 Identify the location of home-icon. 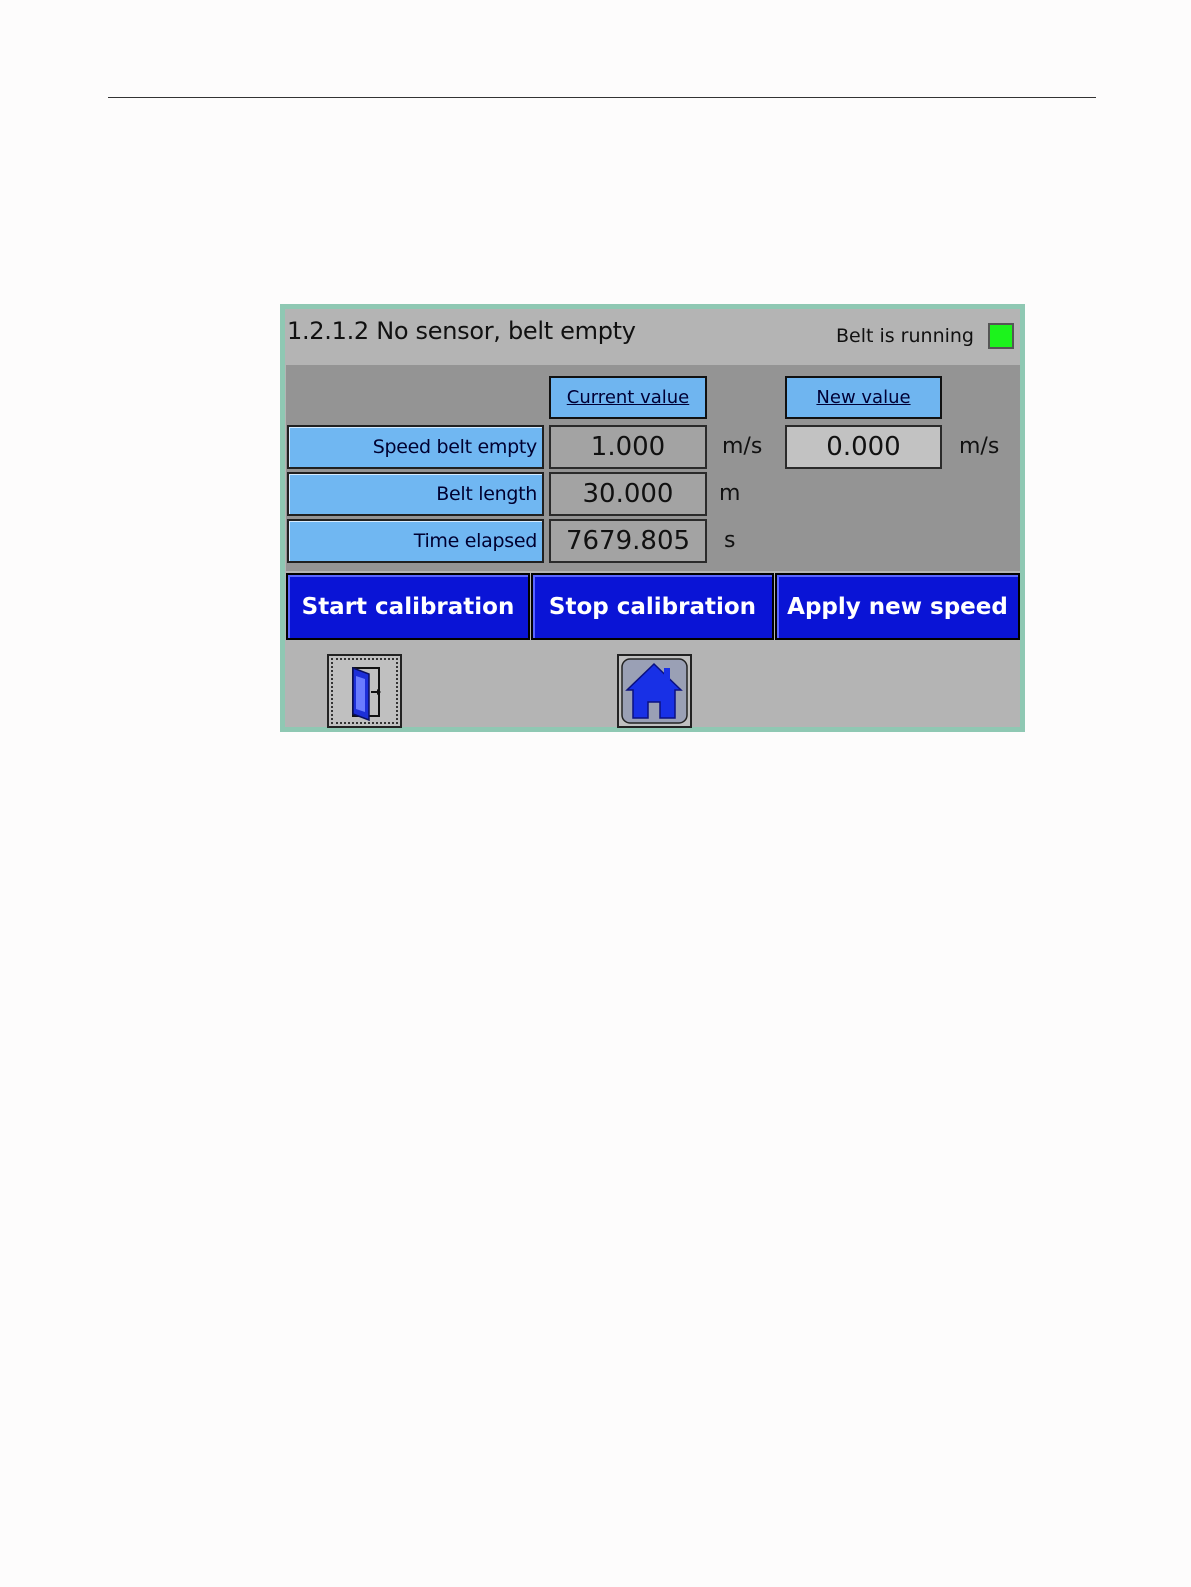
(654, 691).